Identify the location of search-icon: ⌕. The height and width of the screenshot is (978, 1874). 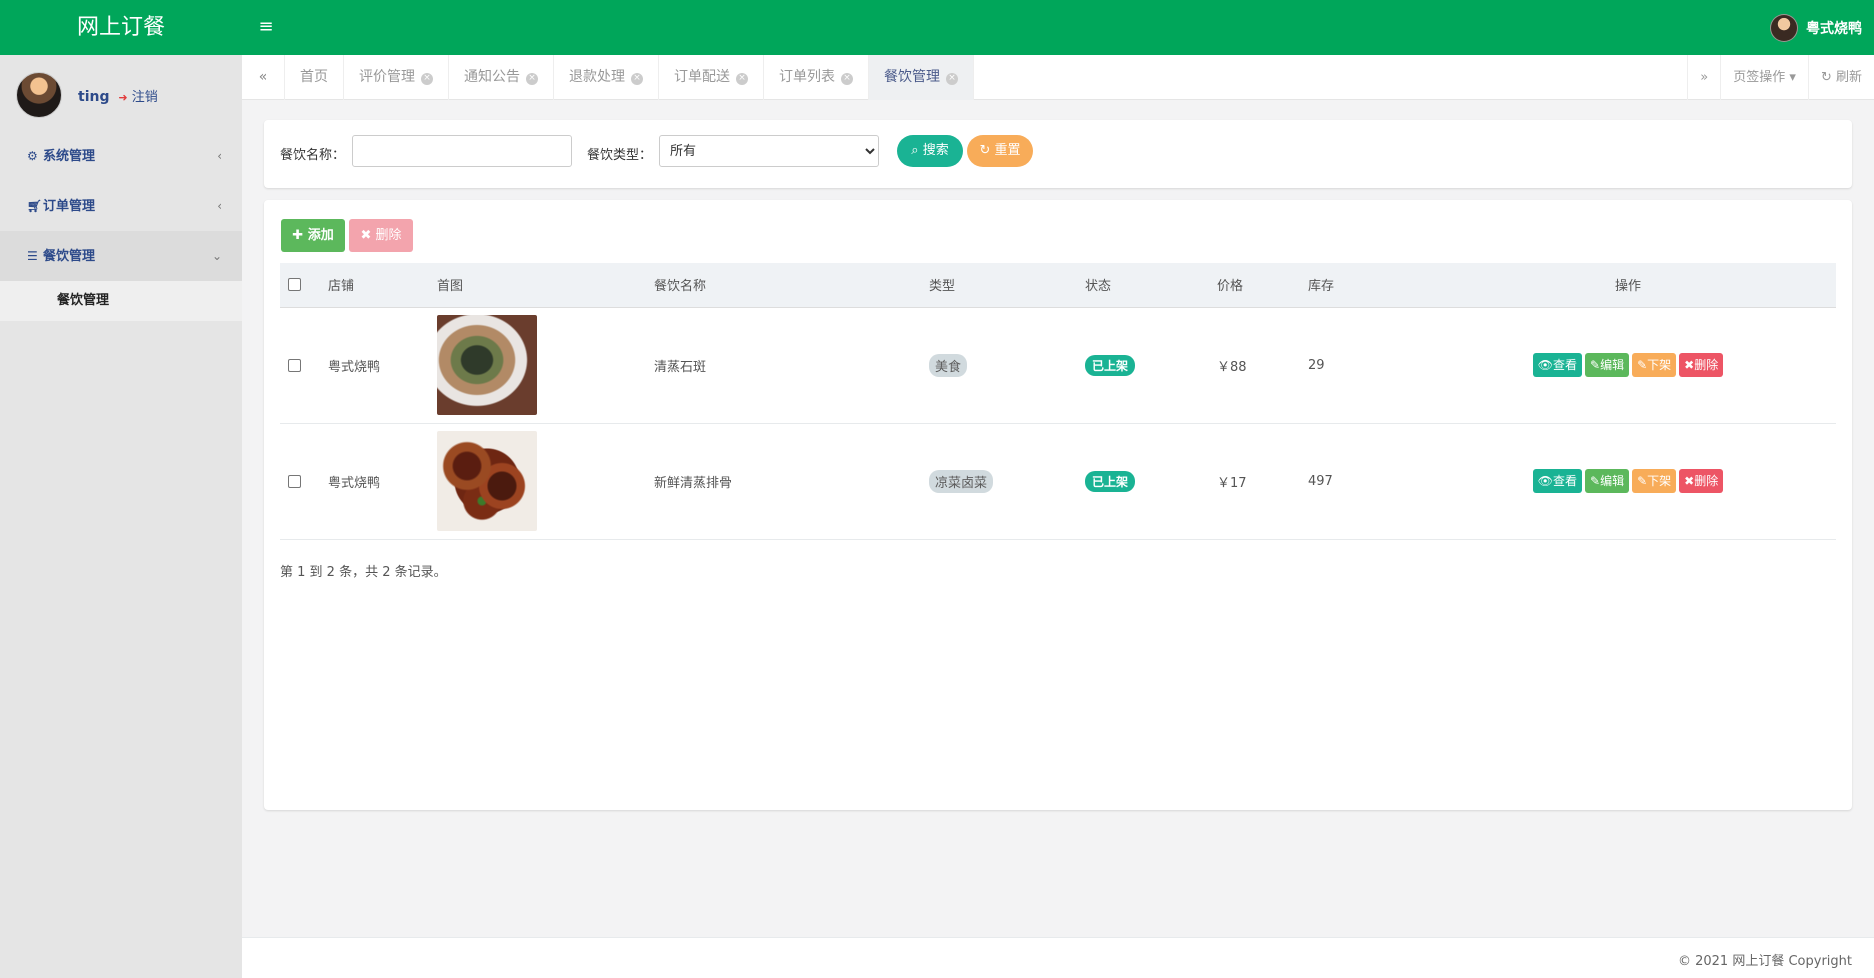
(915, 150).